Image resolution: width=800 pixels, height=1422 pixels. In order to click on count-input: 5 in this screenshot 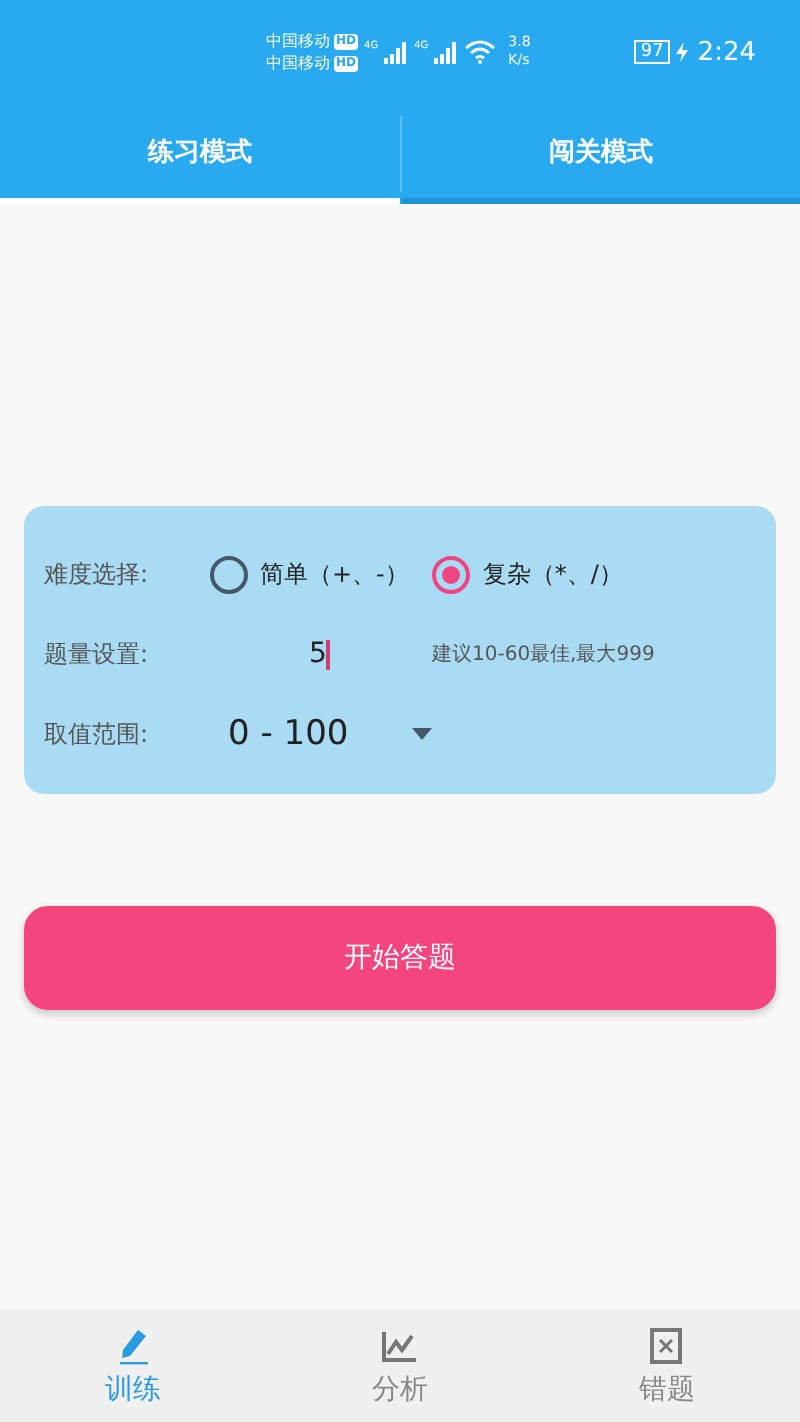, I will do `click(320, 654)`.